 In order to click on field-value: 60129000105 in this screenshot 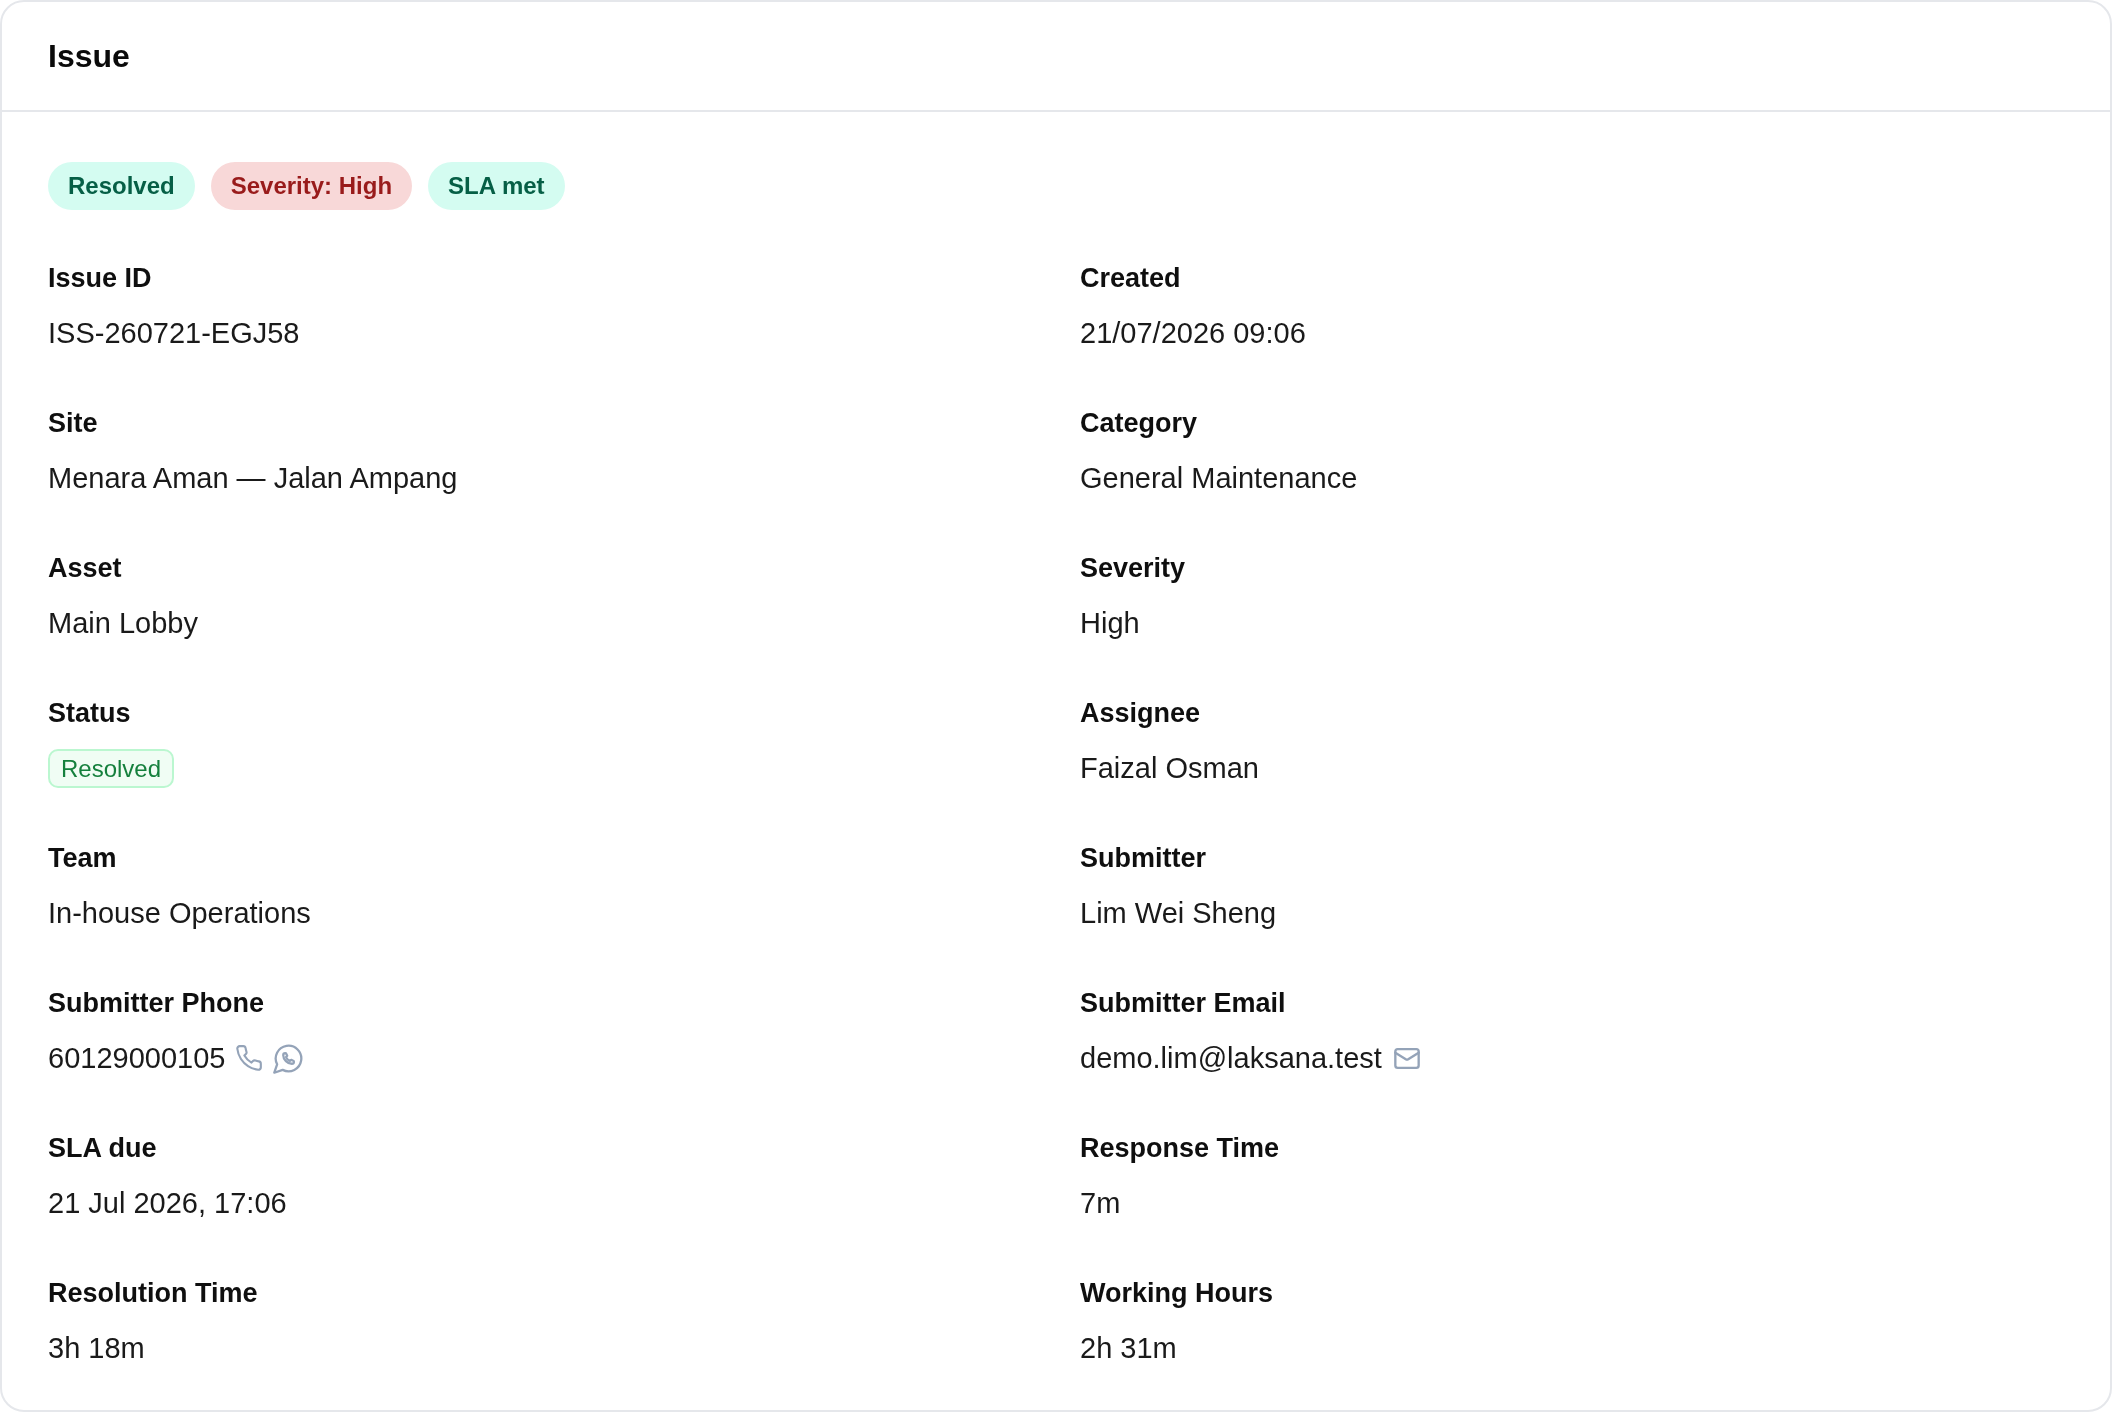, I will do `click(137, 1058)`.